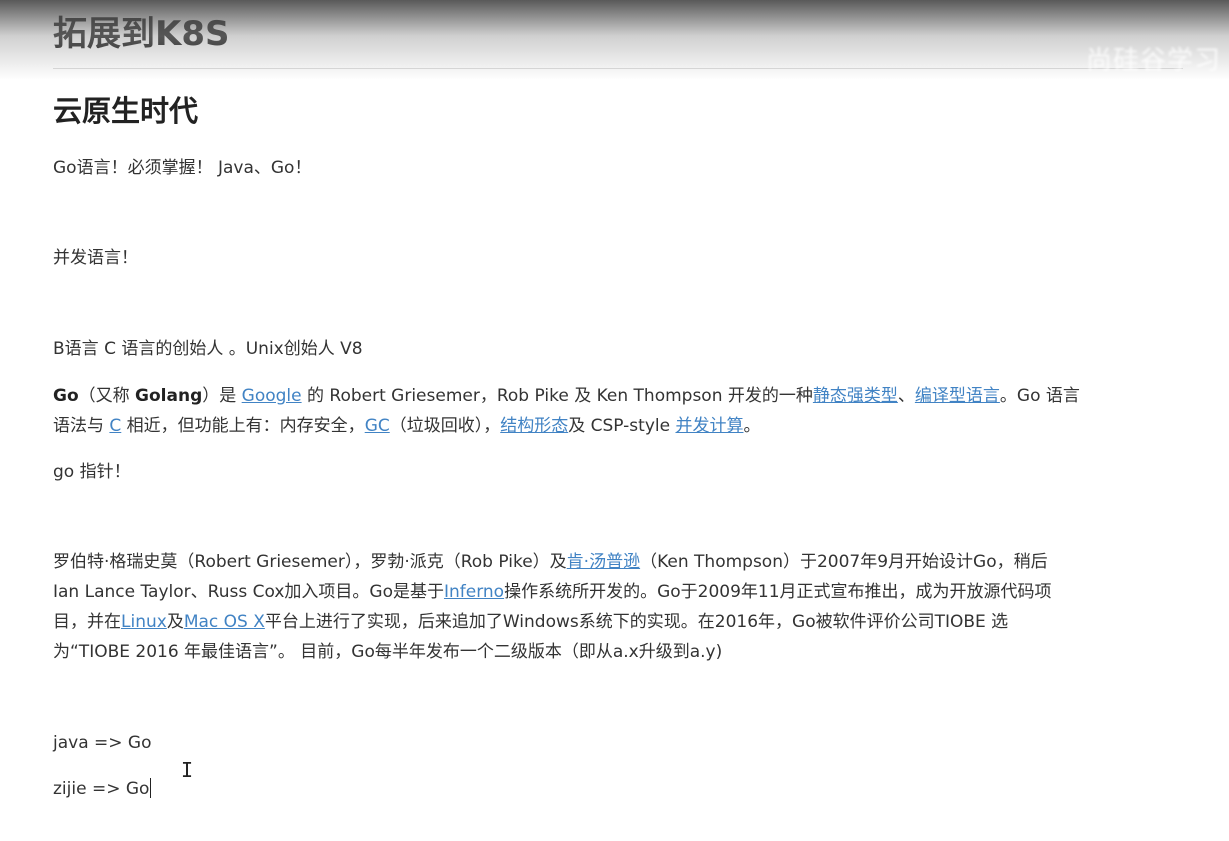 This screenshot has width=1229, height=841. Describe the element at coordinates (248, 592) in the screenshot. I see `text-segment: Ian Lance Taylor、Russ Cox加入项目。Go是基于` at that location.